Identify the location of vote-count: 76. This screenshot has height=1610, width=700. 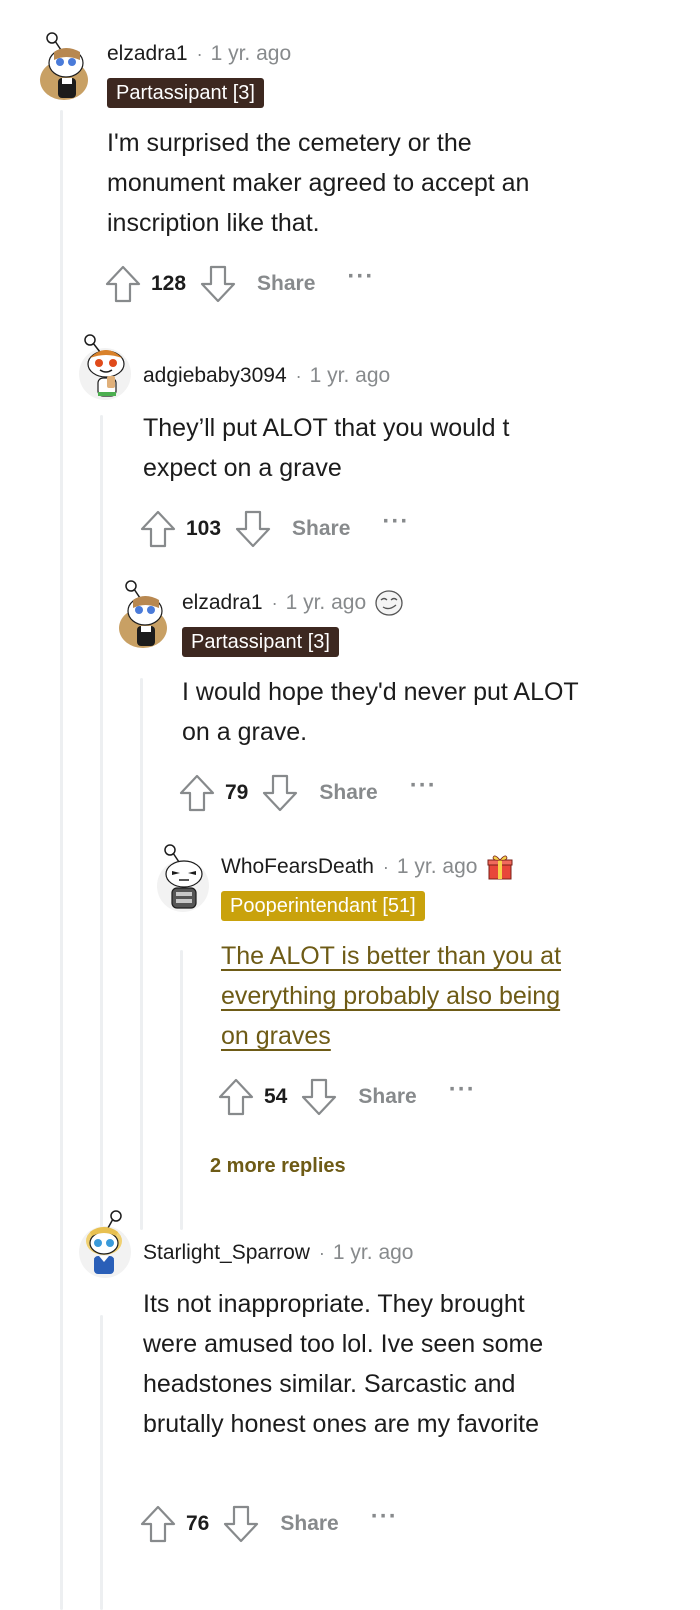
(198, 1523).